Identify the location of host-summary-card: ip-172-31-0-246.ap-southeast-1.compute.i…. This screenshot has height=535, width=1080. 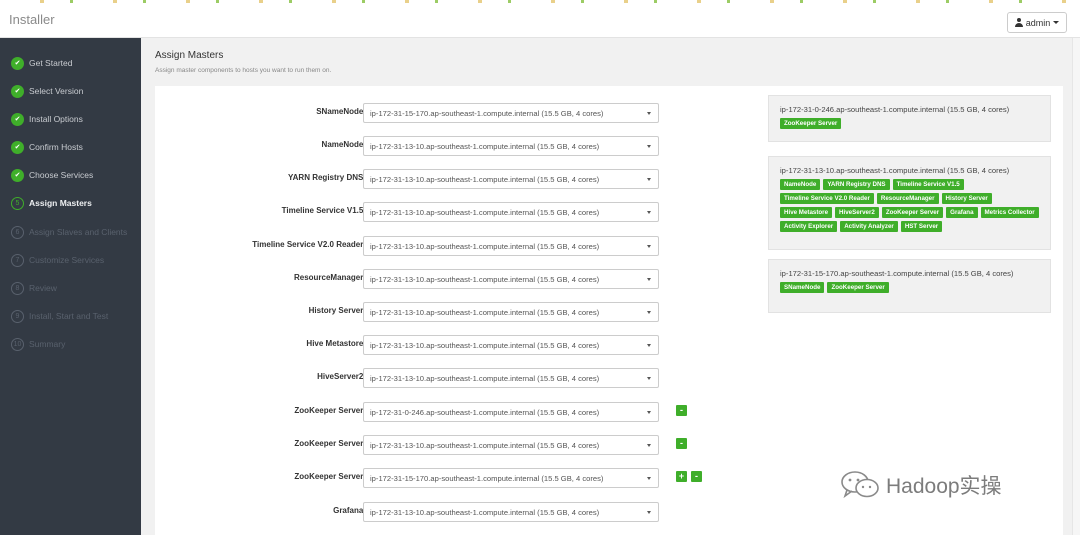
(909, 118).